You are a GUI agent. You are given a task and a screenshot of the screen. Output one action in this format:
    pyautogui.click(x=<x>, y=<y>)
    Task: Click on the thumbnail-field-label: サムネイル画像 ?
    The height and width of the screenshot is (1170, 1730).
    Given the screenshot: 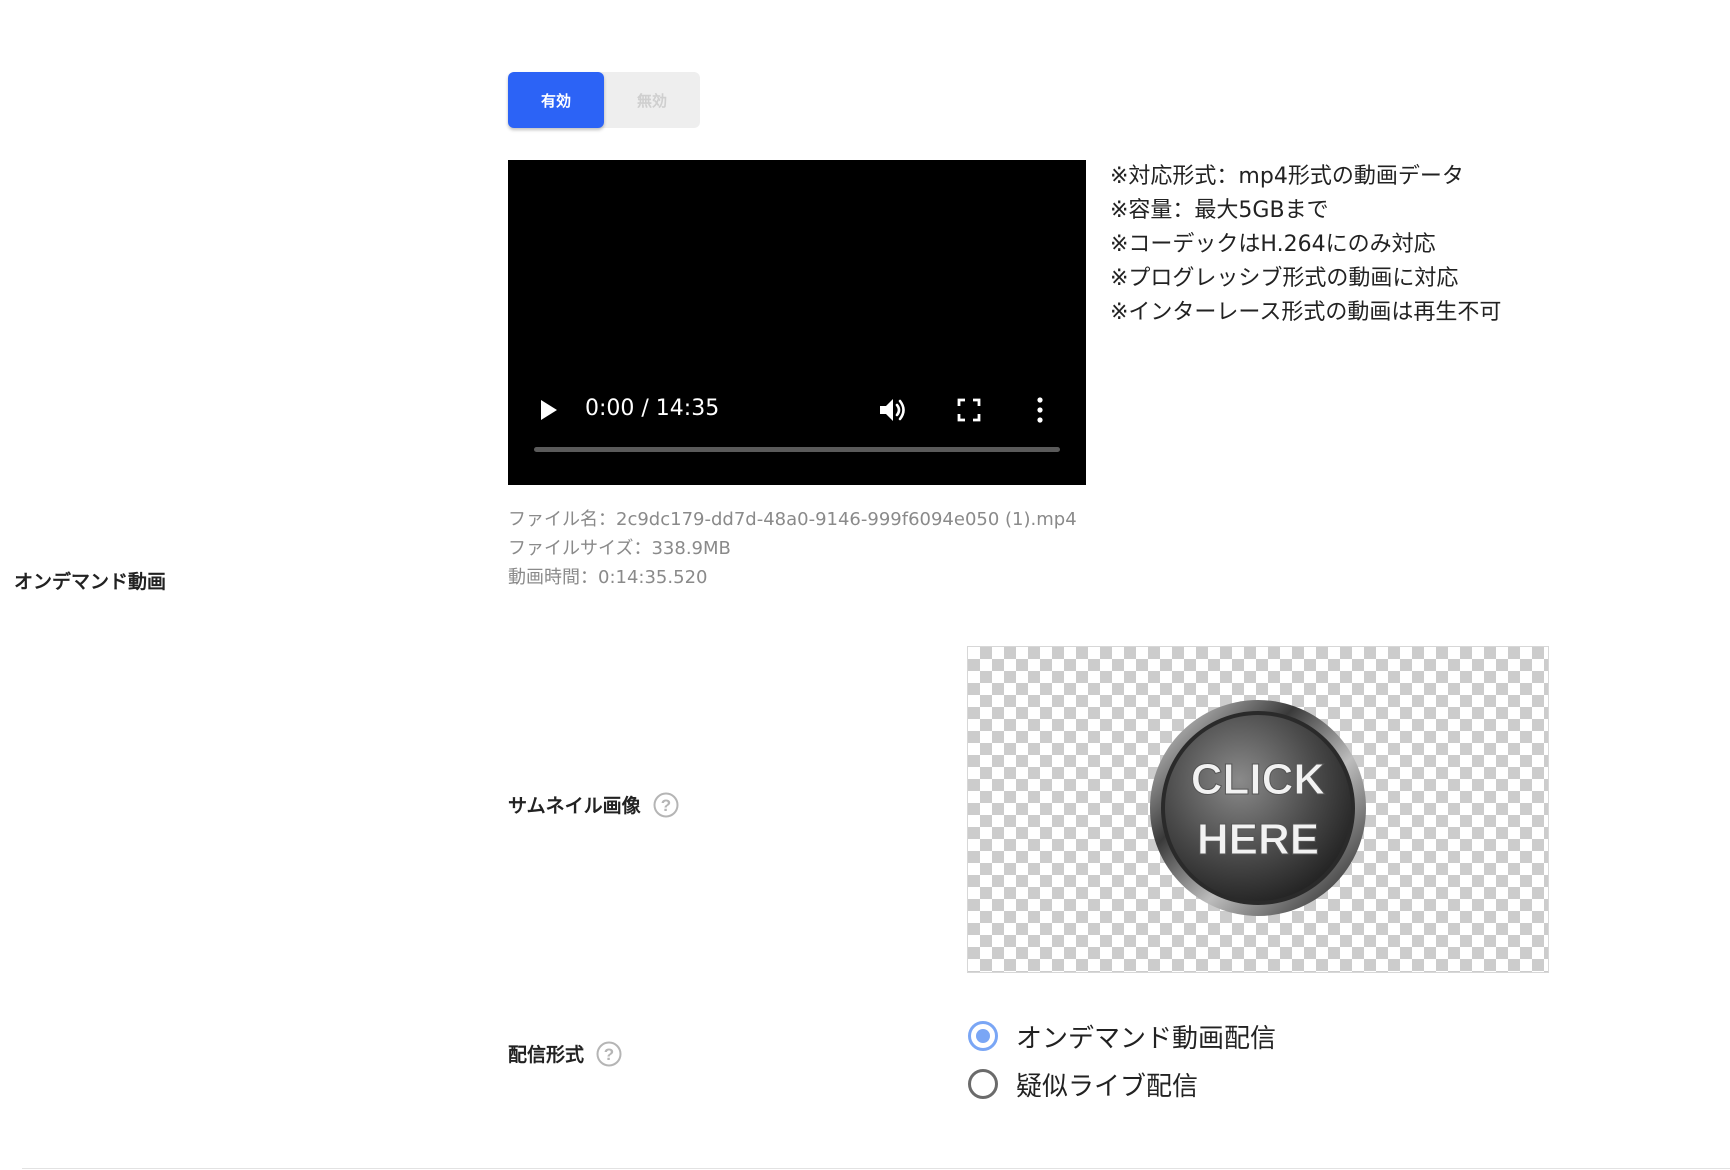 What is the action you would take?
    pyautogui.click(x=593, y=804)
    